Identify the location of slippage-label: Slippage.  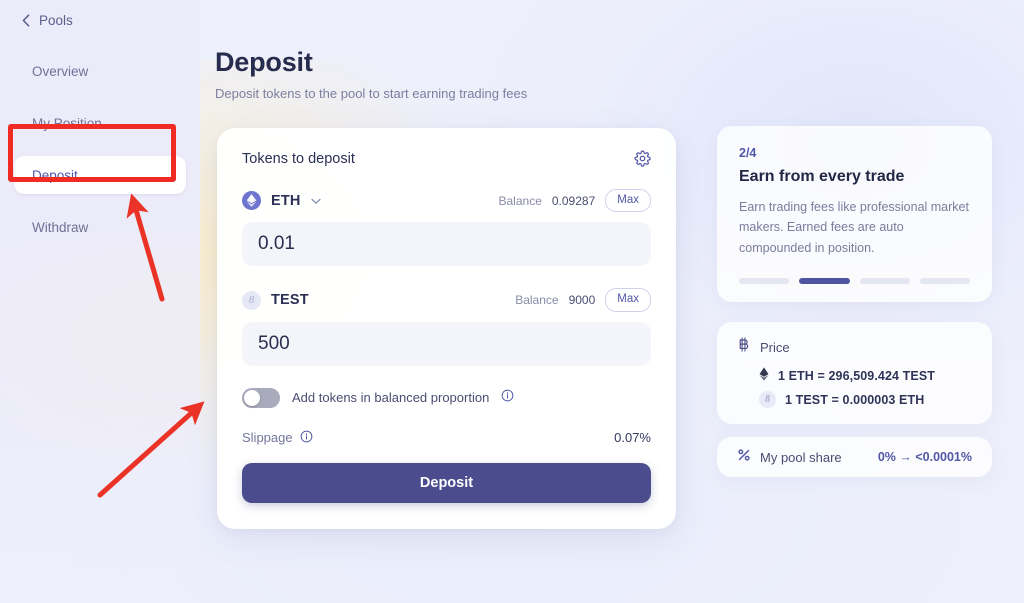
(267, 438).